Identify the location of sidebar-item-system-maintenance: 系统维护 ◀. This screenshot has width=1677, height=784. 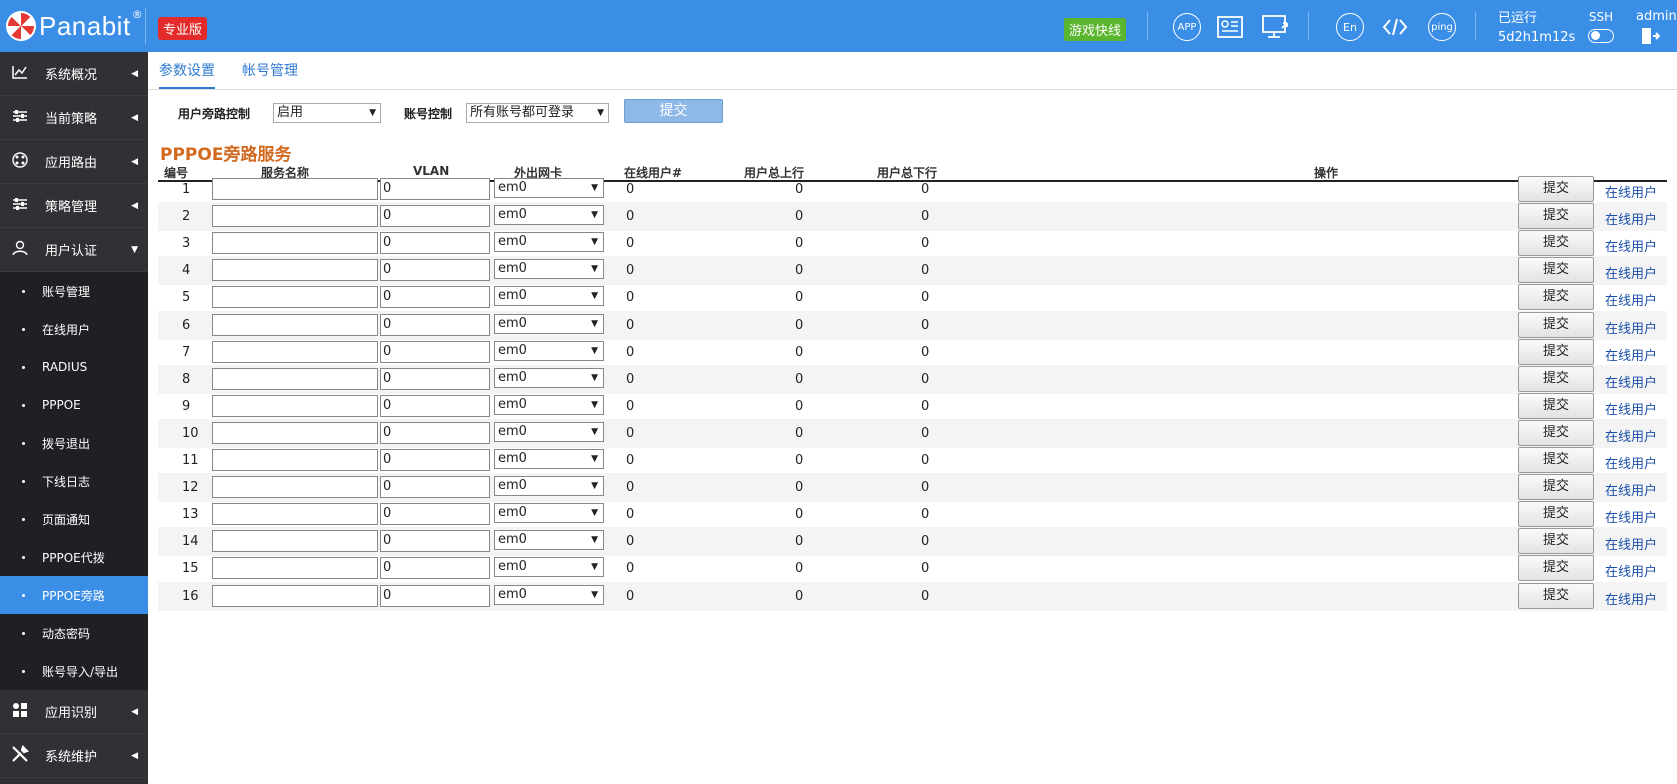
(74, 756).